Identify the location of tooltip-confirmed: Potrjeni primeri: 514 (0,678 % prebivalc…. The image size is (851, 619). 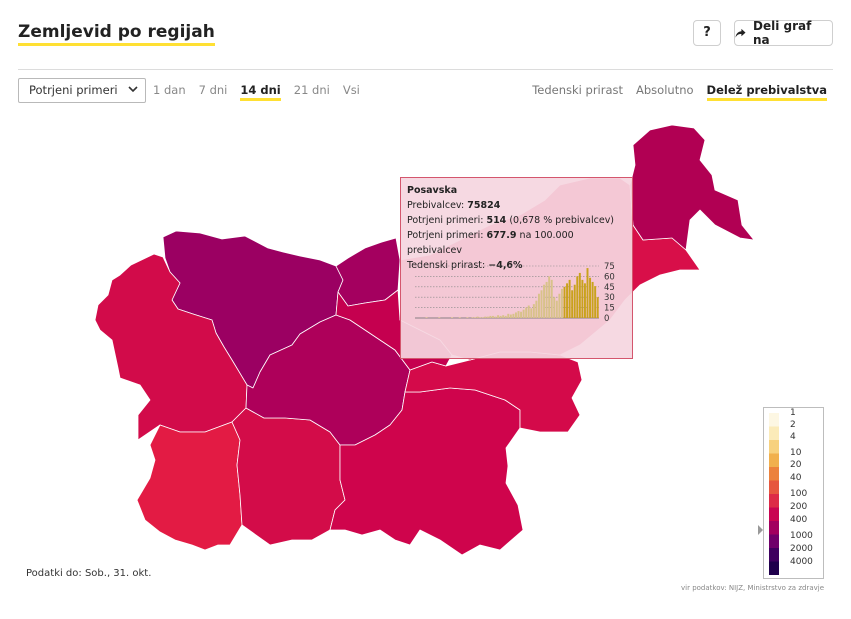
(516, 220).